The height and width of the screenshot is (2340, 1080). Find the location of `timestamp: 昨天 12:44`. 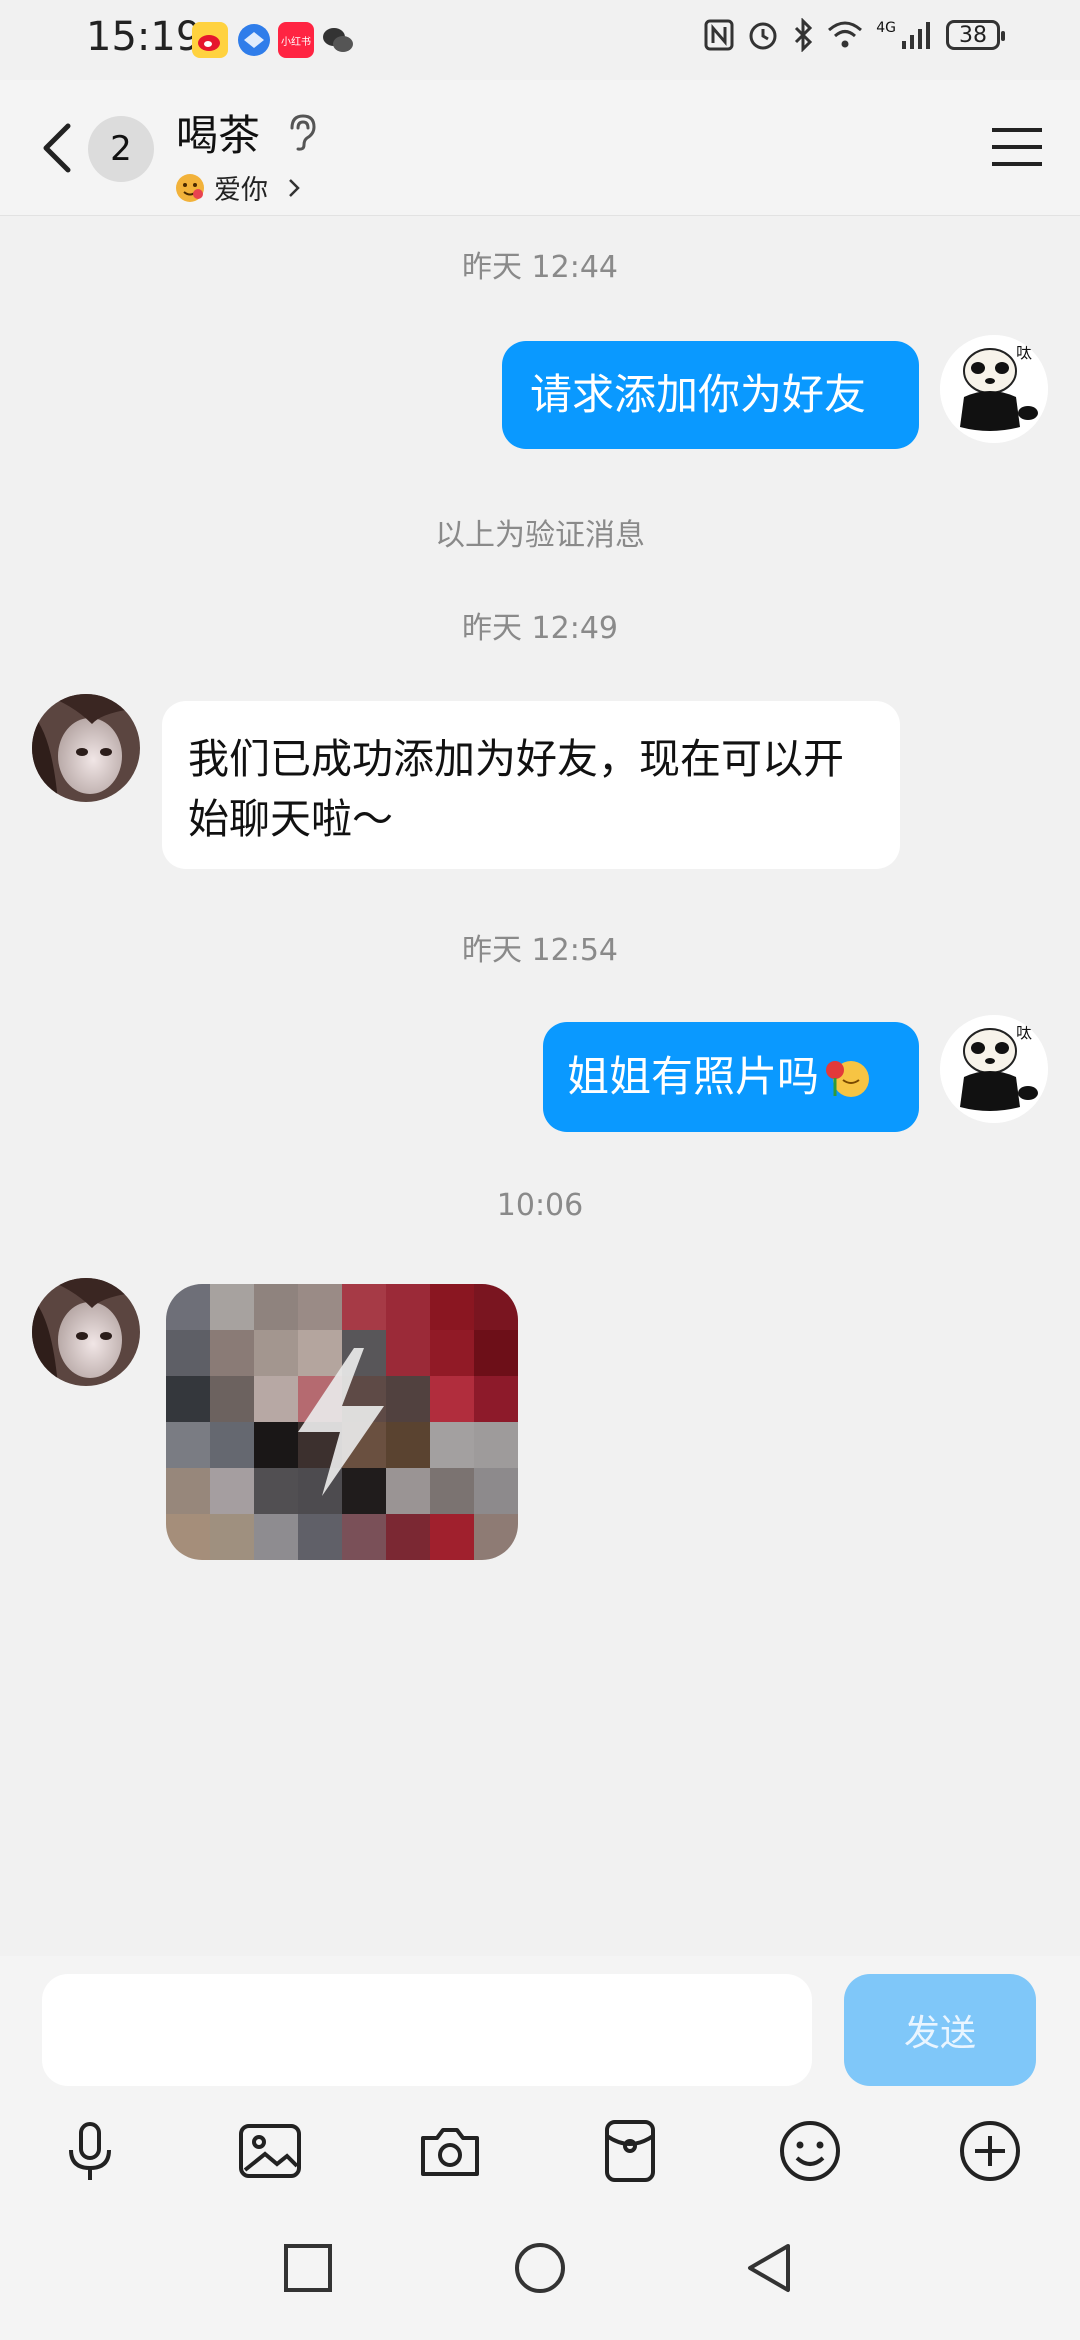

timestamp: 昨天 12:44 is located at coordinates (540, 267).